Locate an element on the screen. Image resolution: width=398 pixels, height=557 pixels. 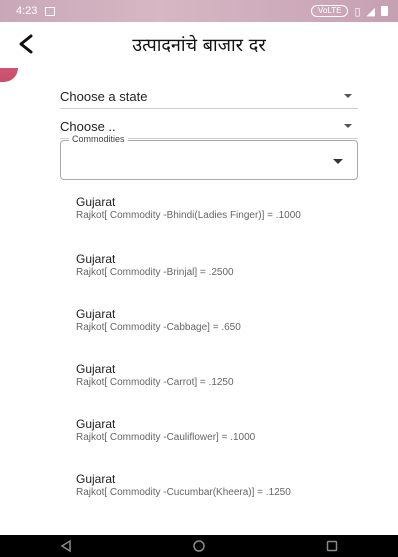
app-toolbar: उत्पादनांचे बाजार दर is located at coordinates (199, 45).